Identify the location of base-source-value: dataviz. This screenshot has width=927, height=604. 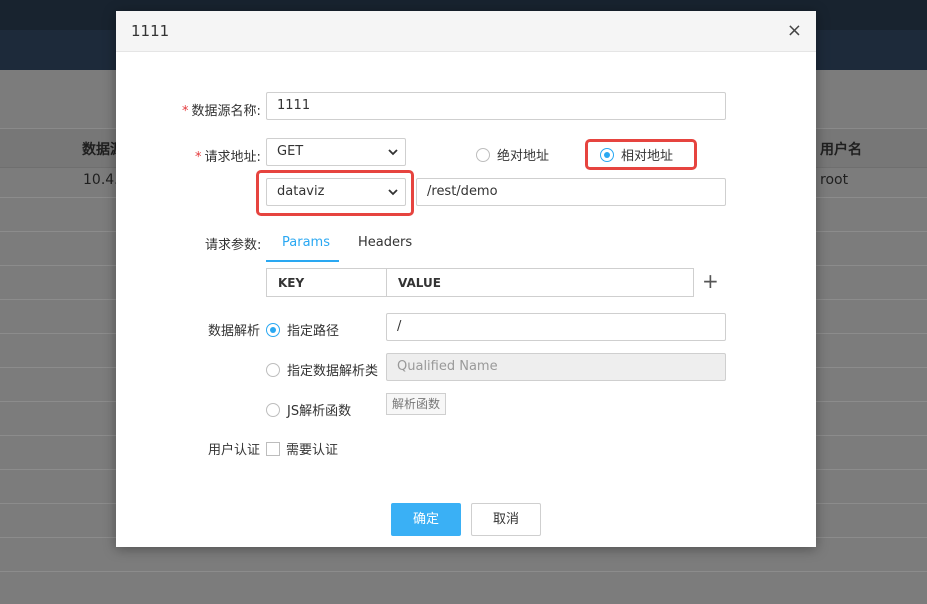
(301, 191).